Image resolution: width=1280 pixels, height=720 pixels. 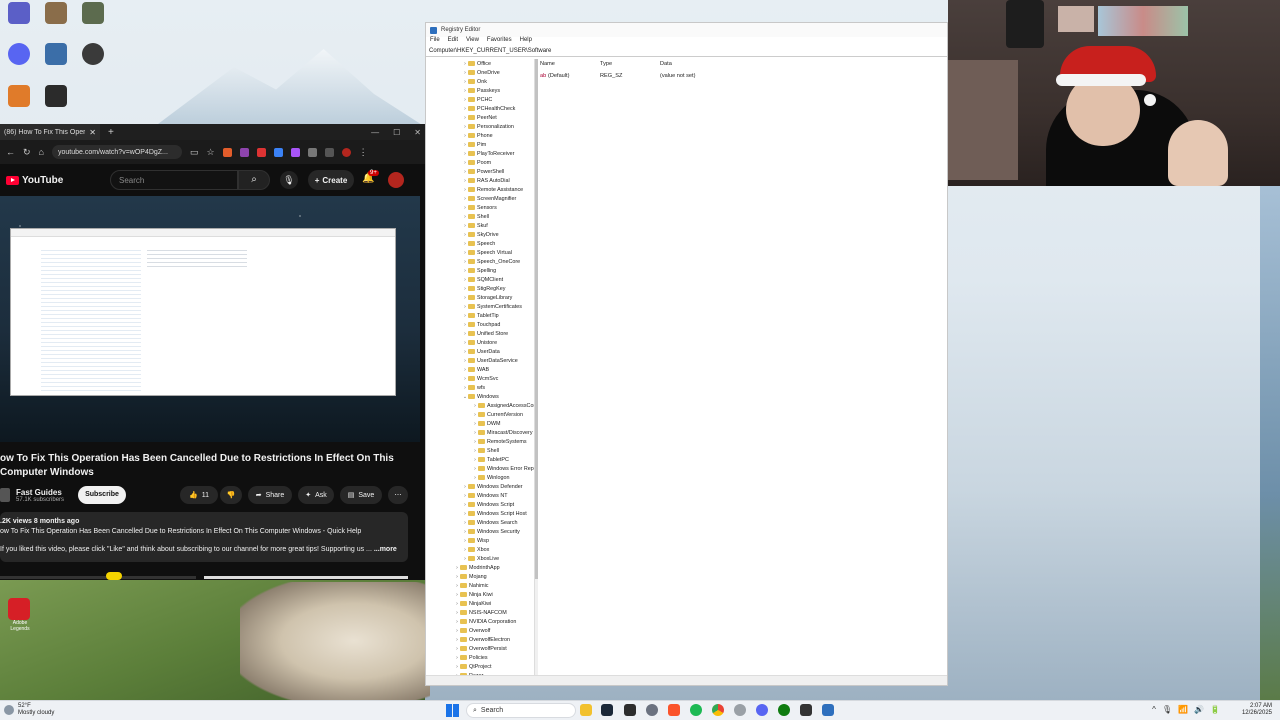 I want to click on tree-item: › Policies, so click(x=470, y=657).